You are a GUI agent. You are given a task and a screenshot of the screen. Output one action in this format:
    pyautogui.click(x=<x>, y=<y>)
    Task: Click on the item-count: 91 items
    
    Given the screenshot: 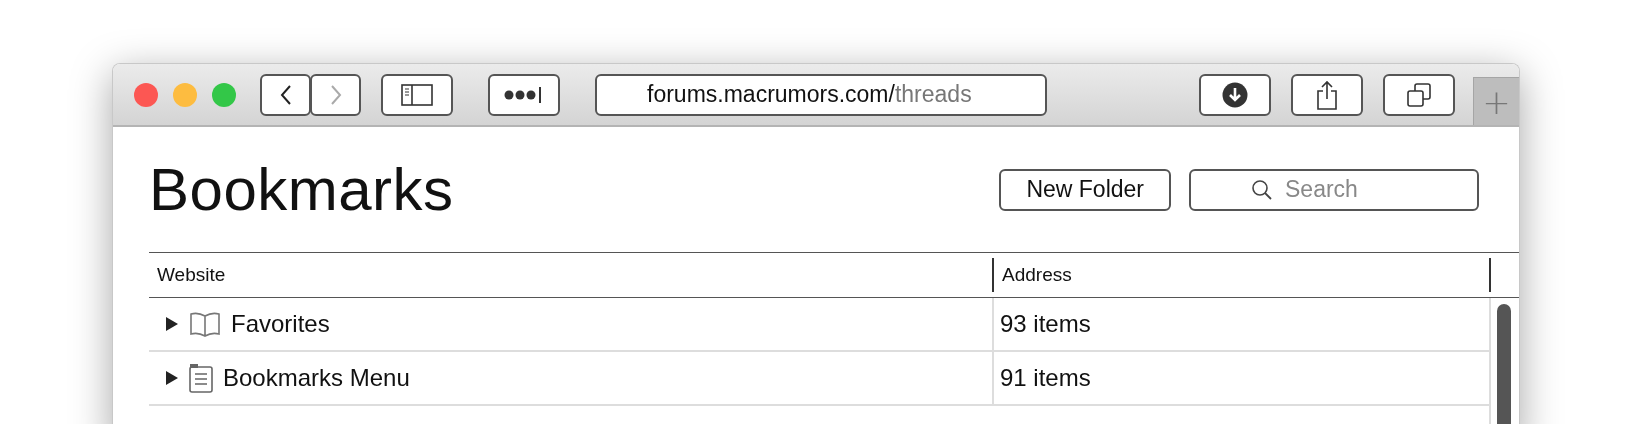 What is the action you would take?
    pyautogui.click(x=1045, y=378)
    